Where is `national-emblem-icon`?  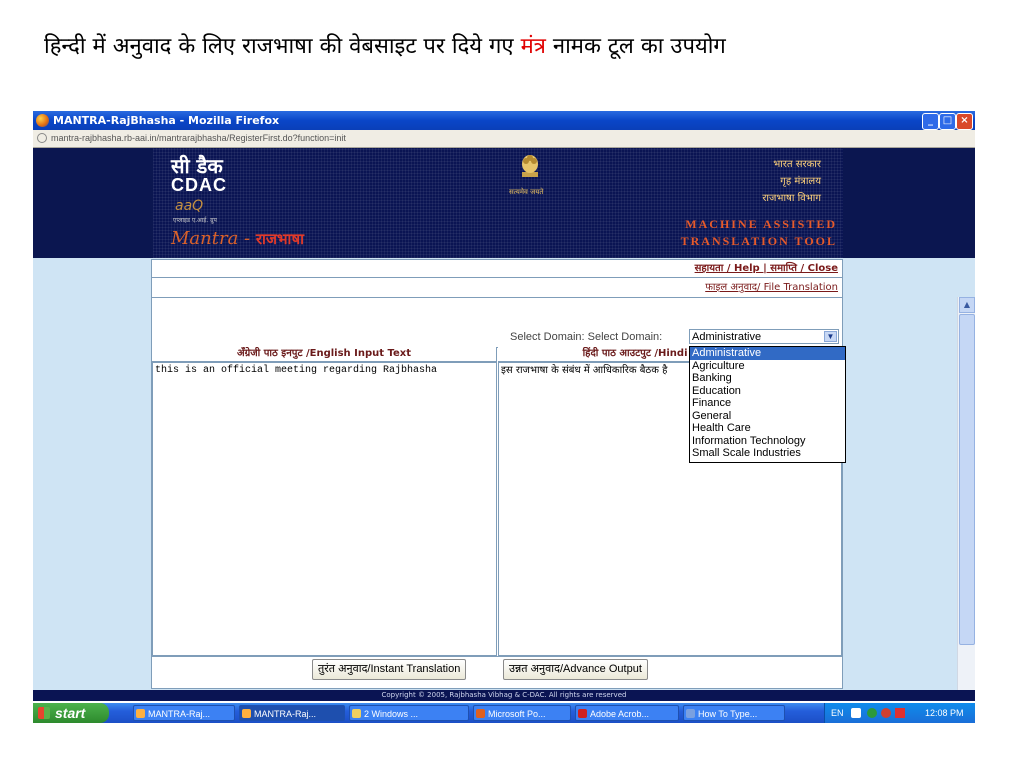 national-emblem-icon is located at coordinates (530, 166).